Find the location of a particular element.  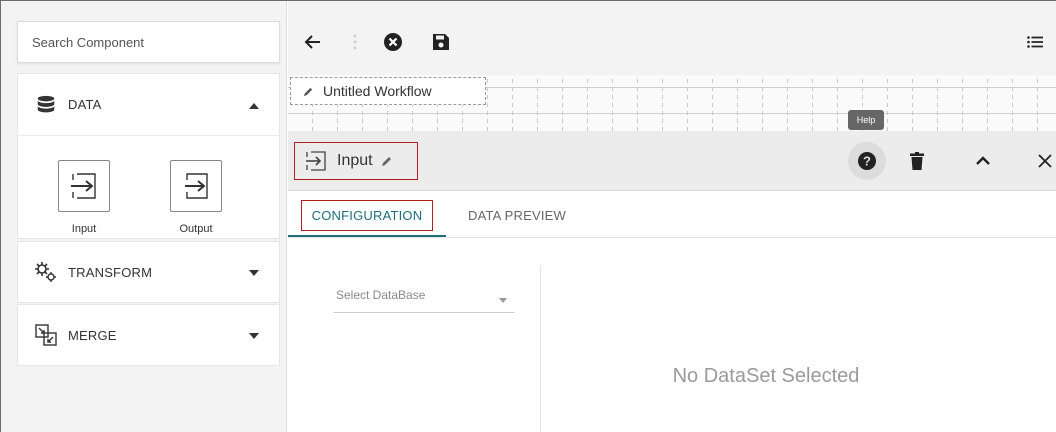

tab-data-preview-label: DATA PREVIEW is located at coordinates (517, 215).